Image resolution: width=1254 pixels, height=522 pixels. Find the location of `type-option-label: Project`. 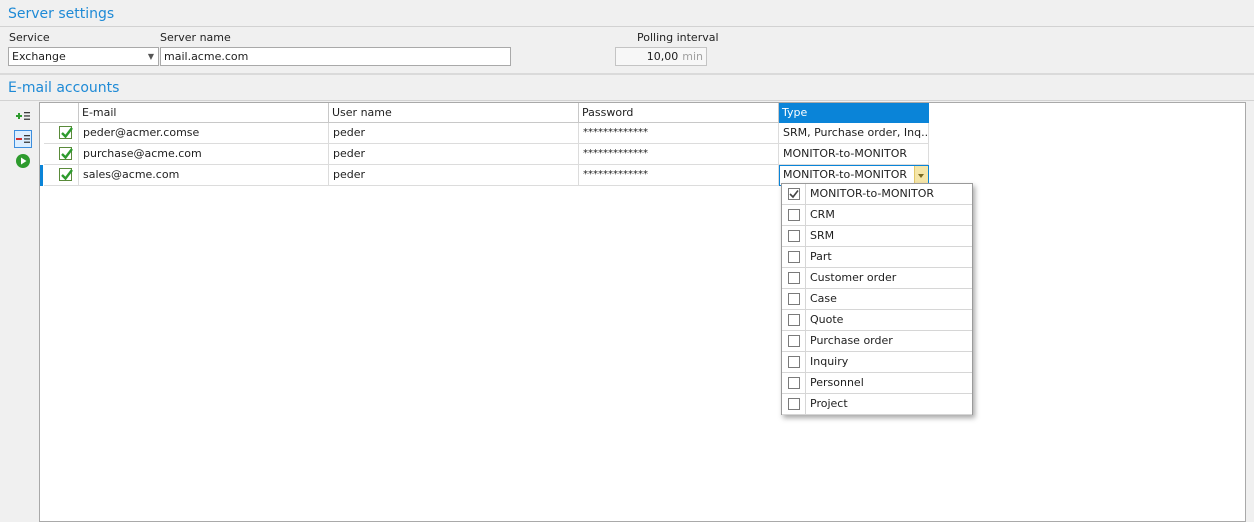

type-option-label: Project is located at coordinates (829, 403).